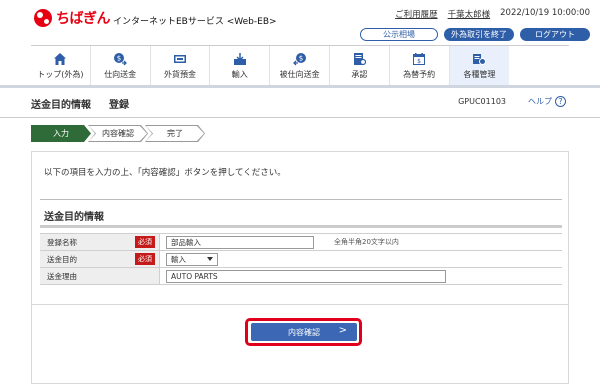 The image size is (600, 384). Describe the element at coordinates (179, 74) in the screenshot. I see `nav-label: 外貨預金` at that location.